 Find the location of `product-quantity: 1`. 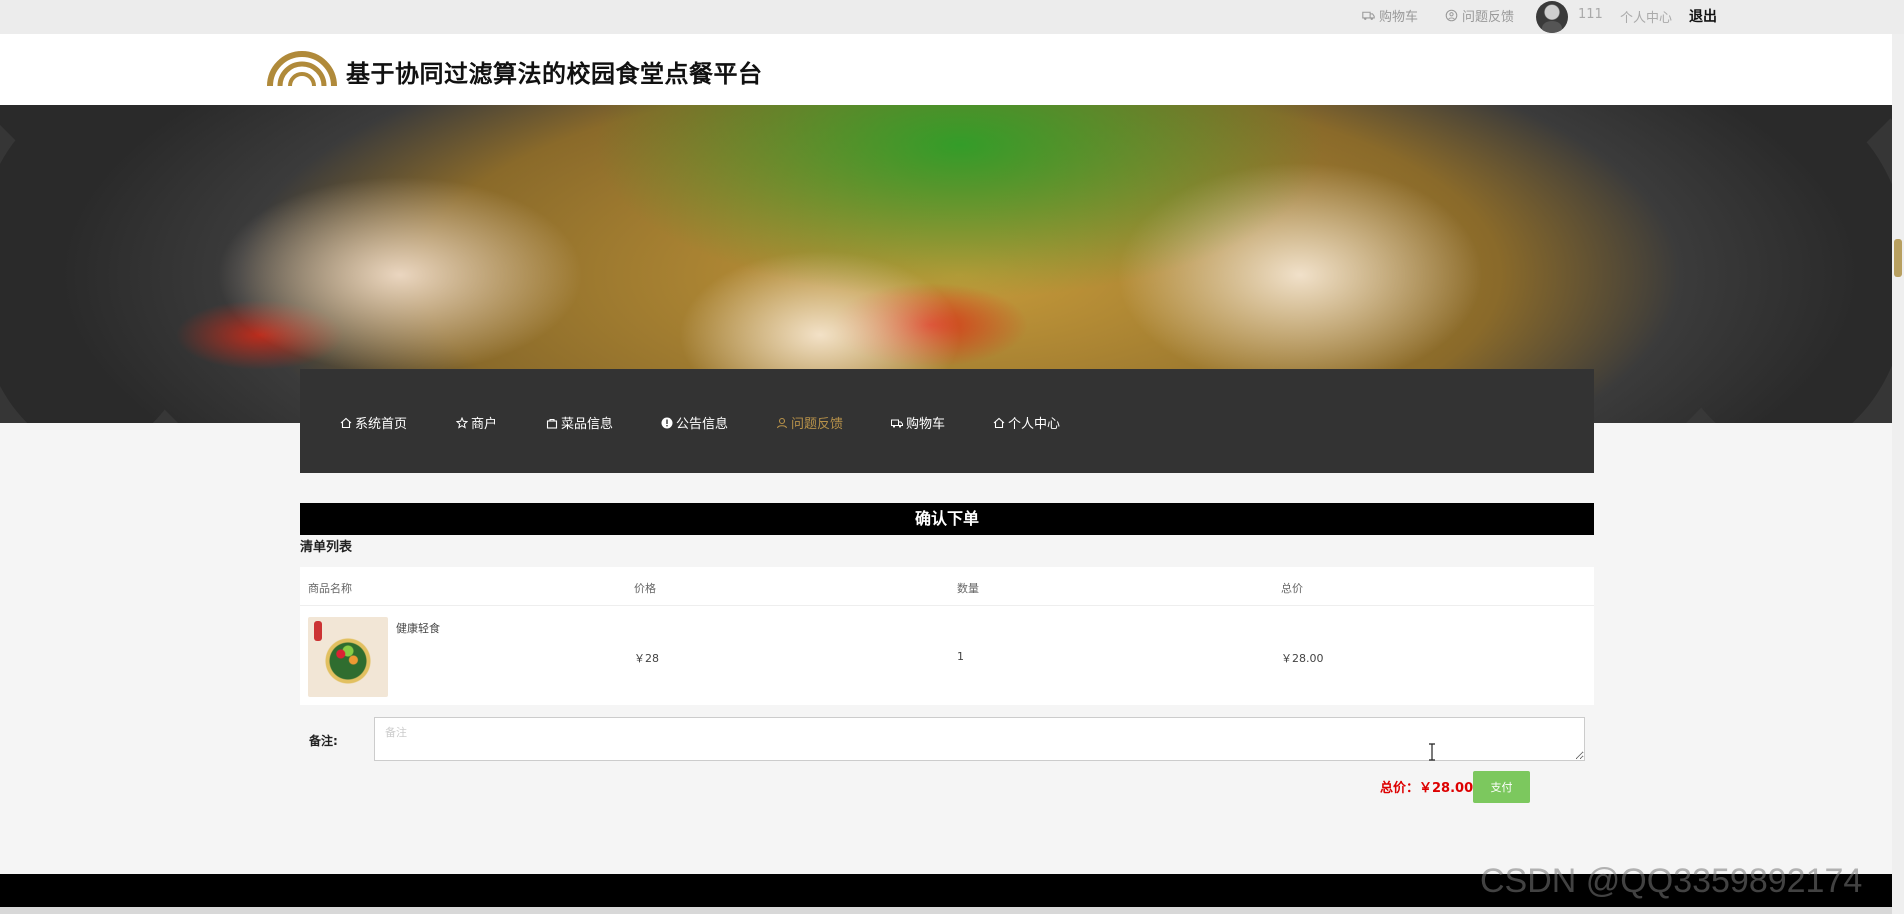

product-quantity: 1 is located at coordinates (960, 656).